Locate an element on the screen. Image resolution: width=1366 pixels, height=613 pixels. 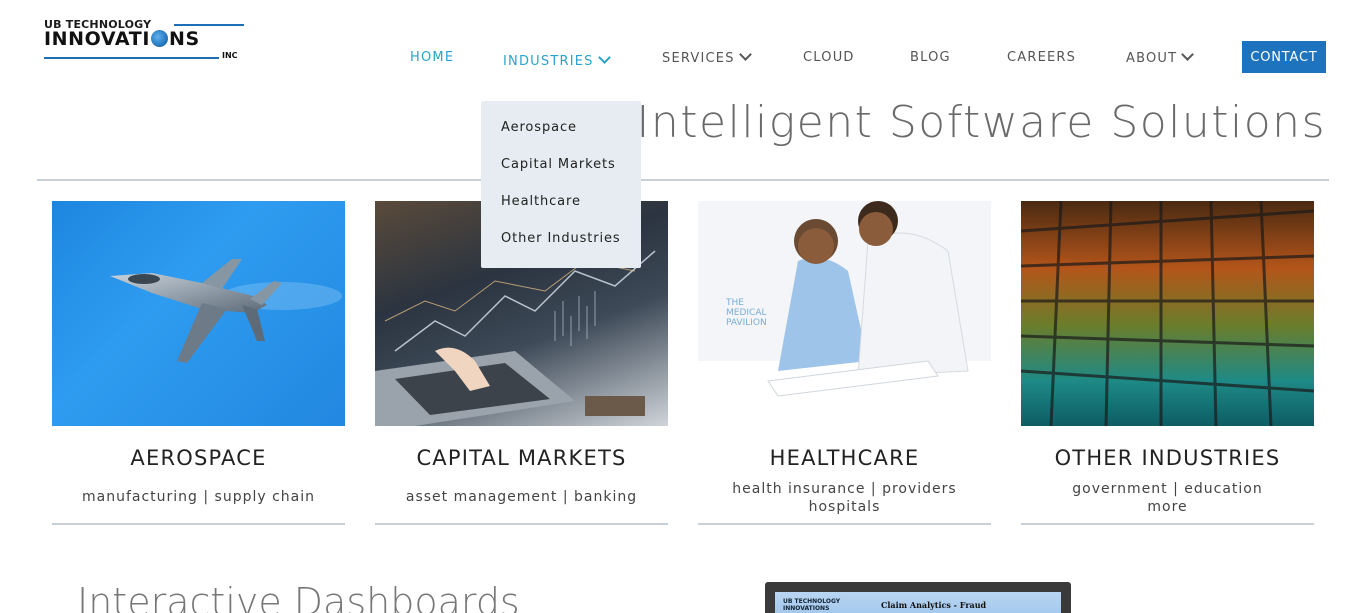
logo-bottom-line is located at coordinates (131, 58).